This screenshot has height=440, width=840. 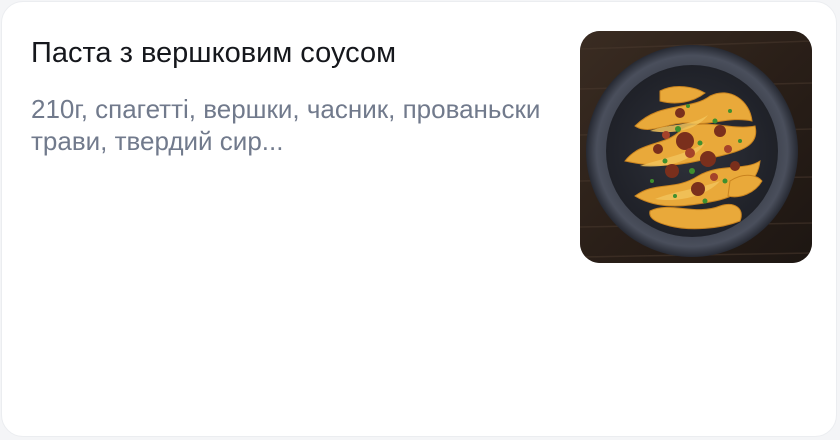 I want to click on pasta-bowl-photo-icon, so click(x=696, y=147).